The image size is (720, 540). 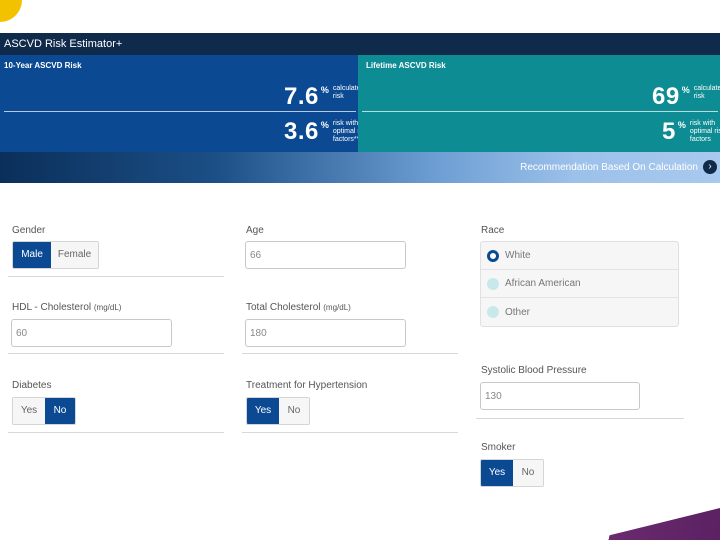 What do you see at coordinates (29, 411) in the screenshot?
I see `diabetes-option-yes: Yes` at bounding box center [29, 411].